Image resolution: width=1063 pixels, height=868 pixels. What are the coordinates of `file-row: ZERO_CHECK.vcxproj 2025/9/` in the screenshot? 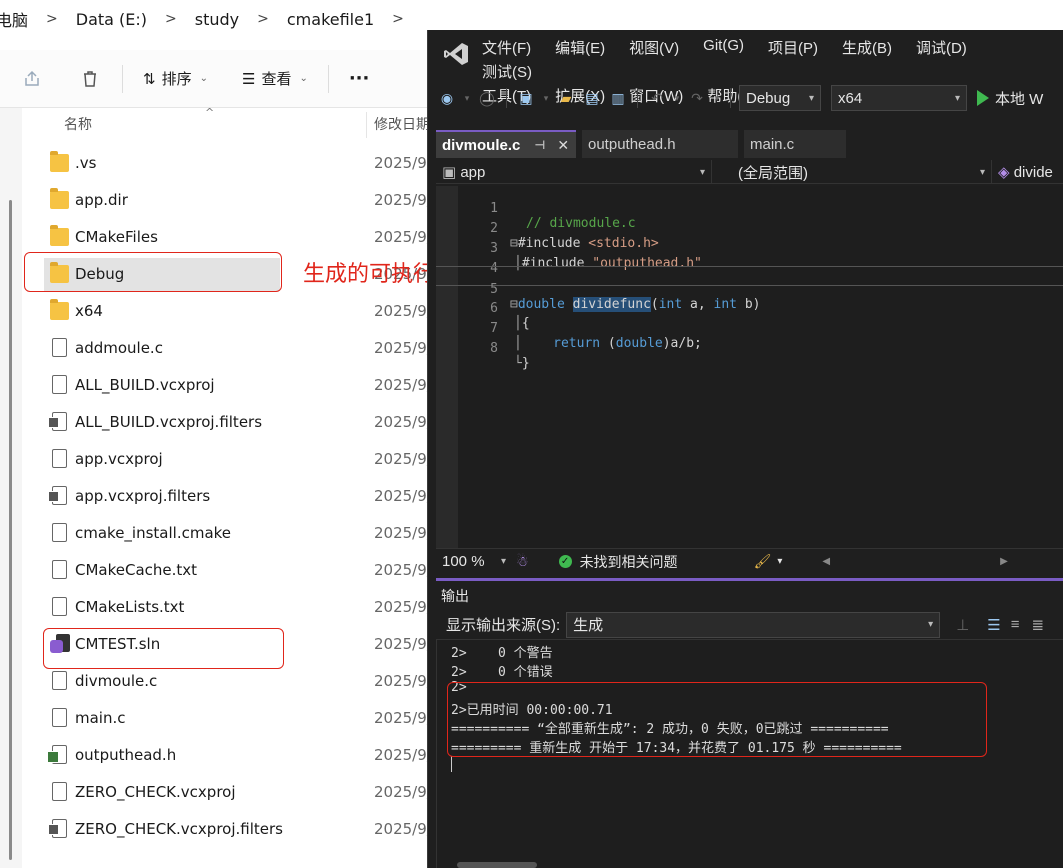 It's located at (232, 792).